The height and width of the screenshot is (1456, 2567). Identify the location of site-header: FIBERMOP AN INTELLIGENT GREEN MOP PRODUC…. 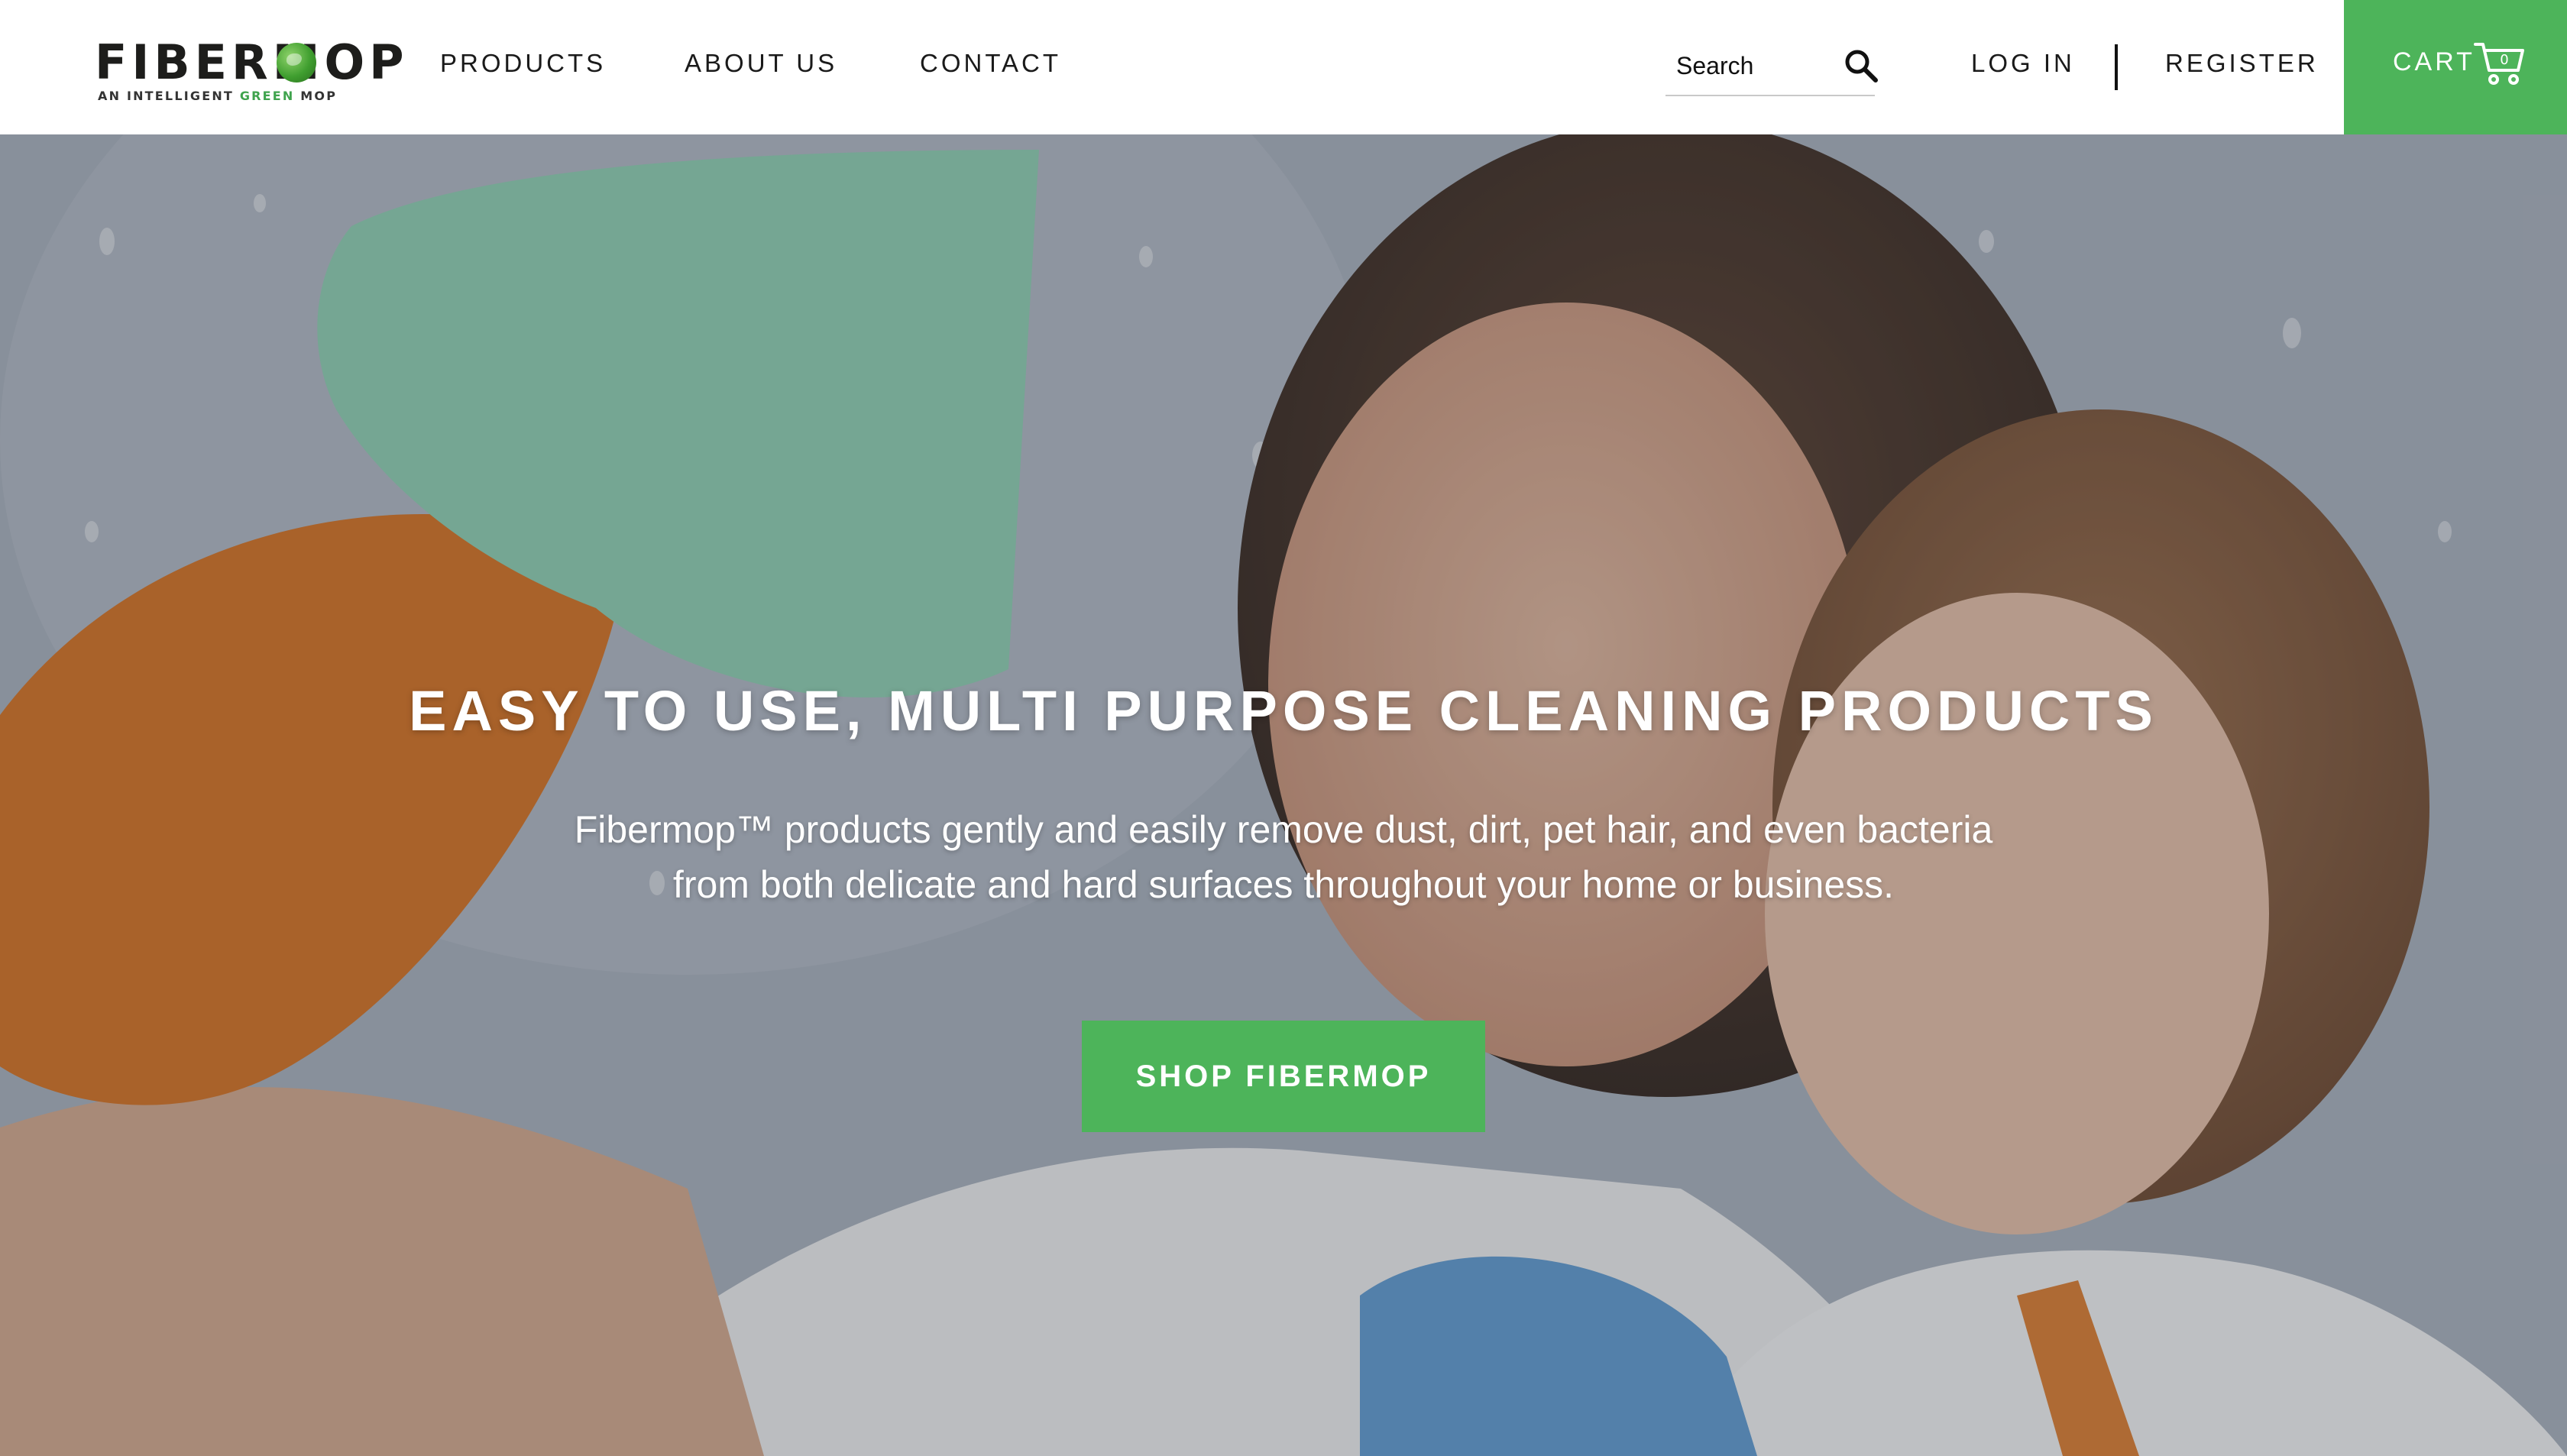
(1283, 67).